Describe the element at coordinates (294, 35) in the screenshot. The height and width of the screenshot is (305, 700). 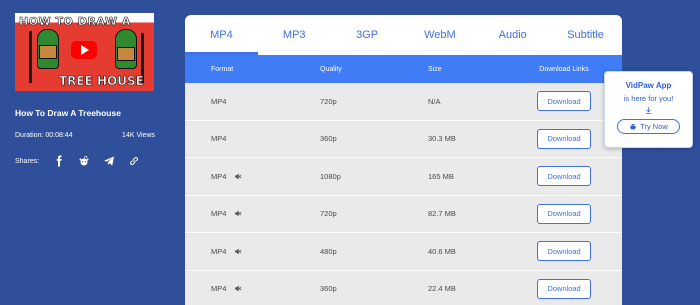
I see `tab-mp3: MP3` at that location.